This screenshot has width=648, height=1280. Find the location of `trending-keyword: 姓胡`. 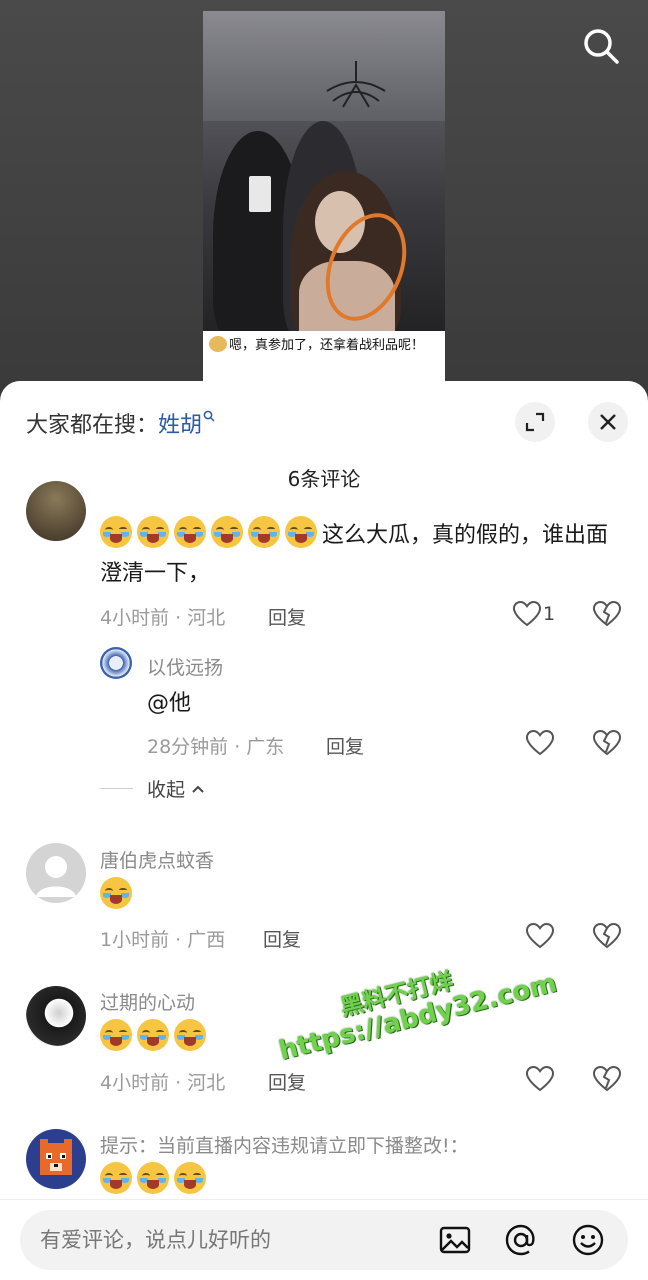

trending-keyword: 姓胡 is located at coordinates (180, 425).